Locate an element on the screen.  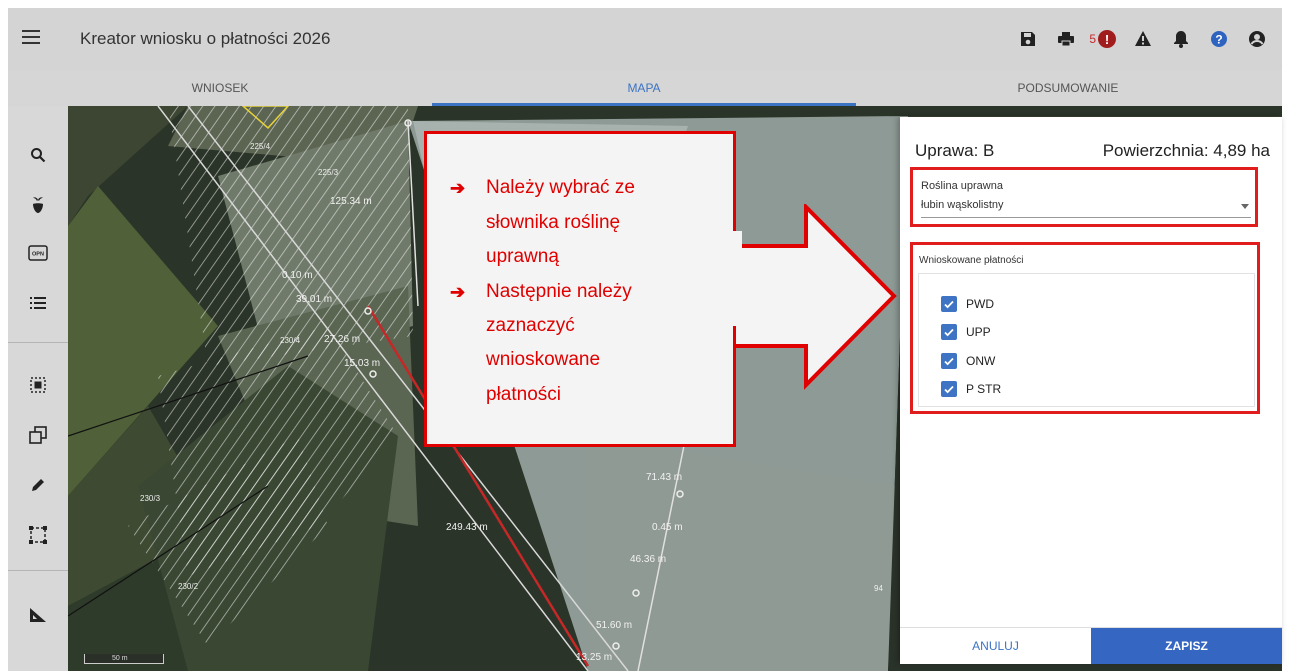
plant-icon is located at coordinates (38, 205).